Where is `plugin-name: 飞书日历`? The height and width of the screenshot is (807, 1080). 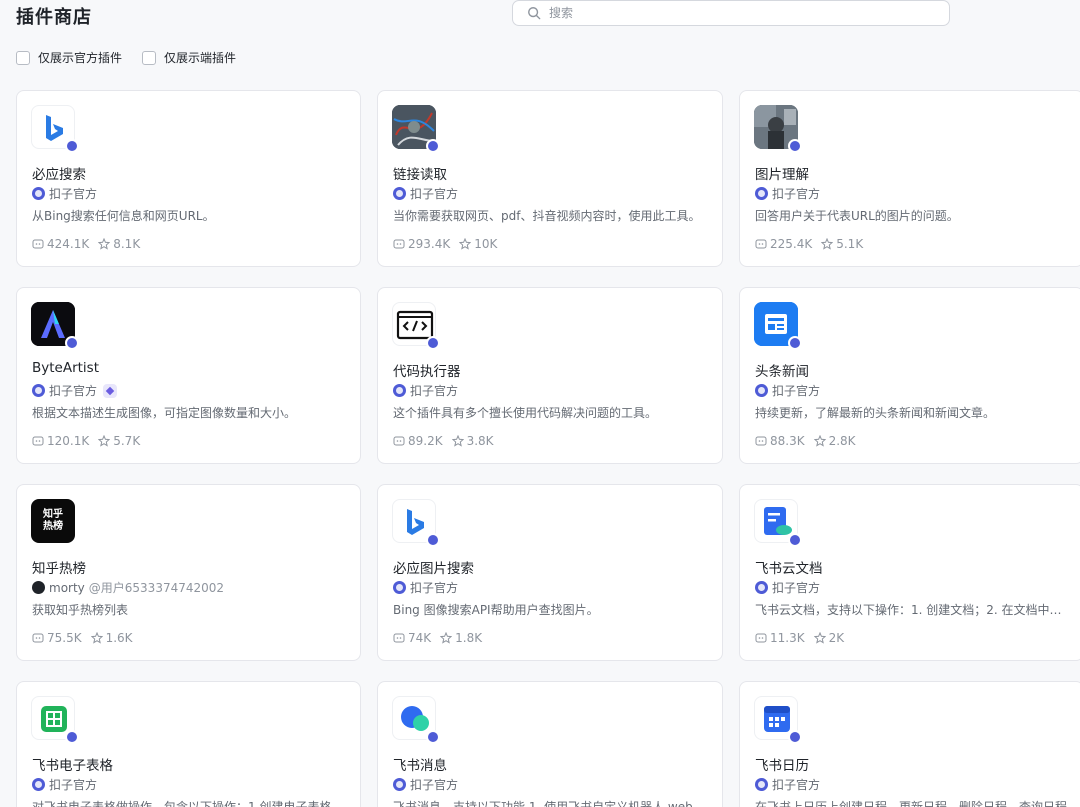 plugin-name: 飞书日历 is located at coordinates (782, 766).